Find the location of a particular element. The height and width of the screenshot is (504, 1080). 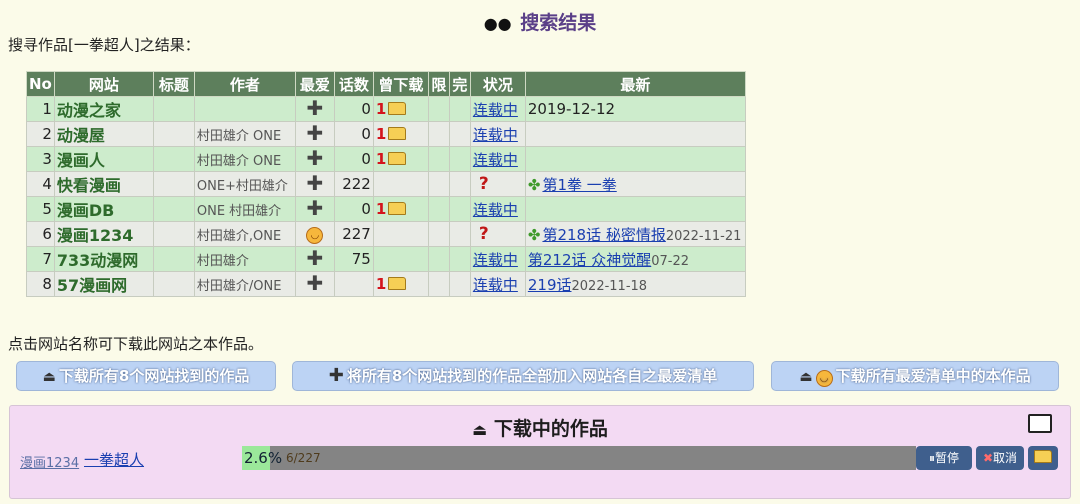

table-header-row: No 网站 标题 作者 最爱 话数 曾下载 限 完 状况 最新 is located at coordinates (386, 84).